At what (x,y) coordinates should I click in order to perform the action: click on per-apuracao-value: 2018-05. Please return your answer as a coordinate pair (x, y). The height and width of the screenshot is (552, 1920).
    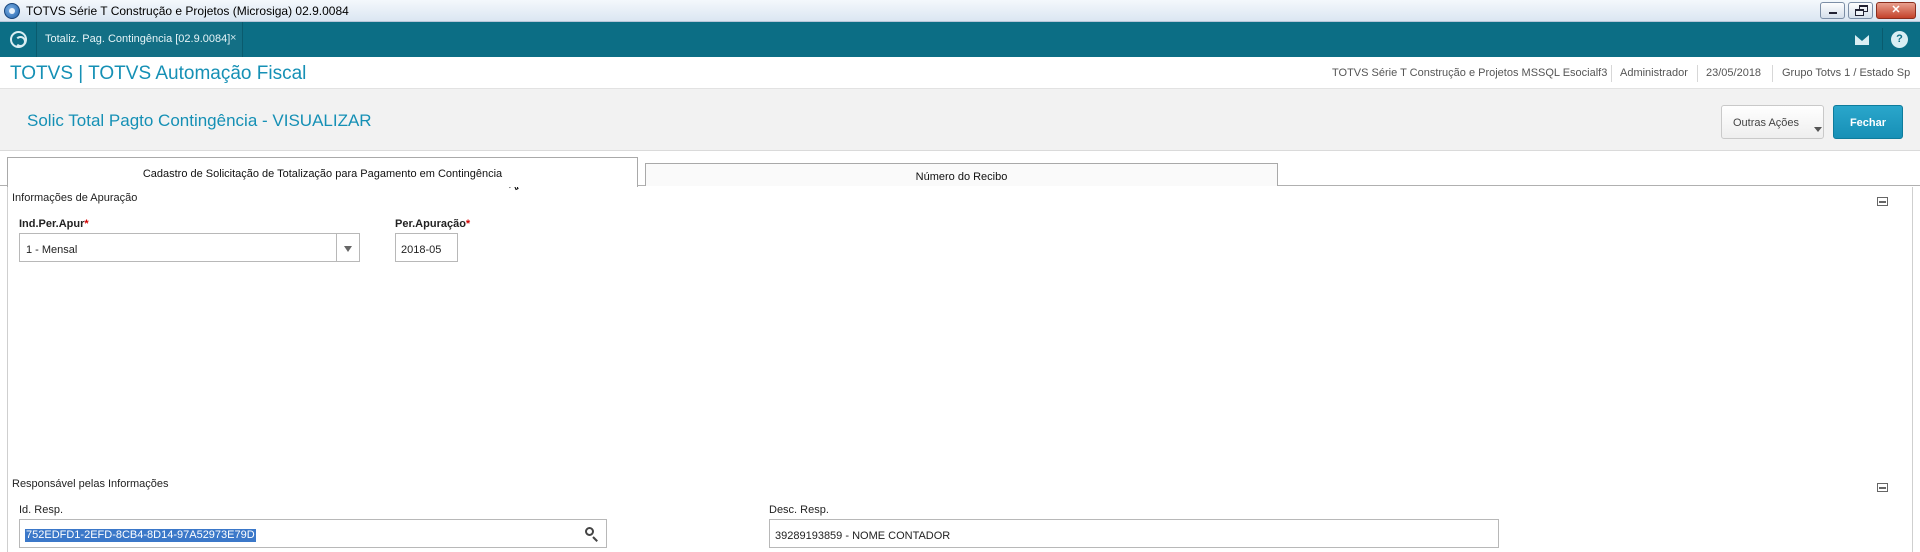
    Looking at the image, I should click on (421, 250).